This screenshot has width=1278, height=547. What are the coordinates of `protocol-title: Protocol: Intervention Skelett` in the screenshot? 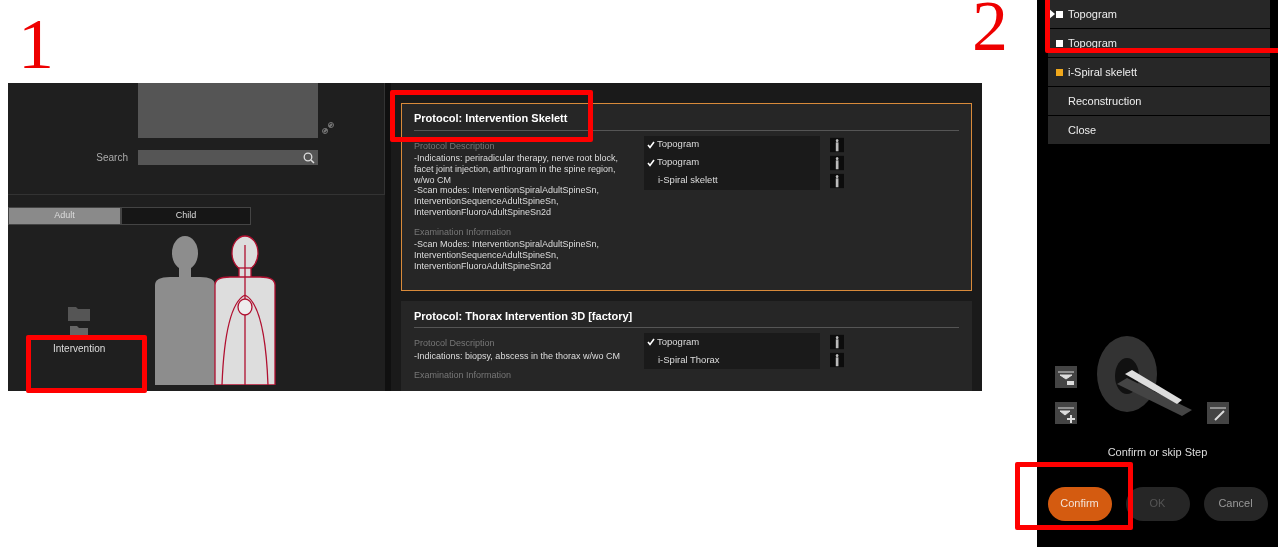 It's located at (686, 120).